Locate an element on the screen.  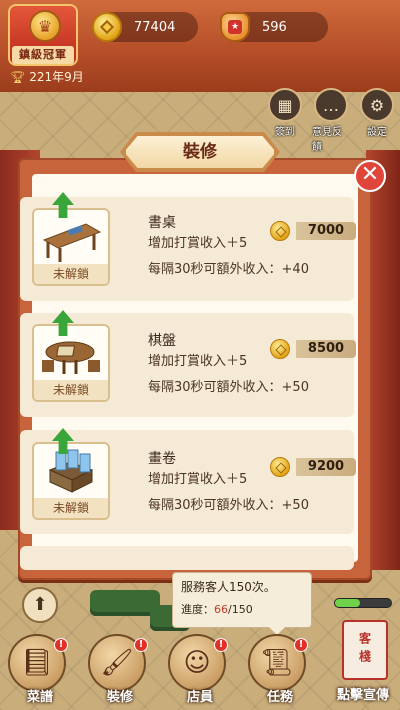
reputation-value: 596 is located at coordinates (274, 27).